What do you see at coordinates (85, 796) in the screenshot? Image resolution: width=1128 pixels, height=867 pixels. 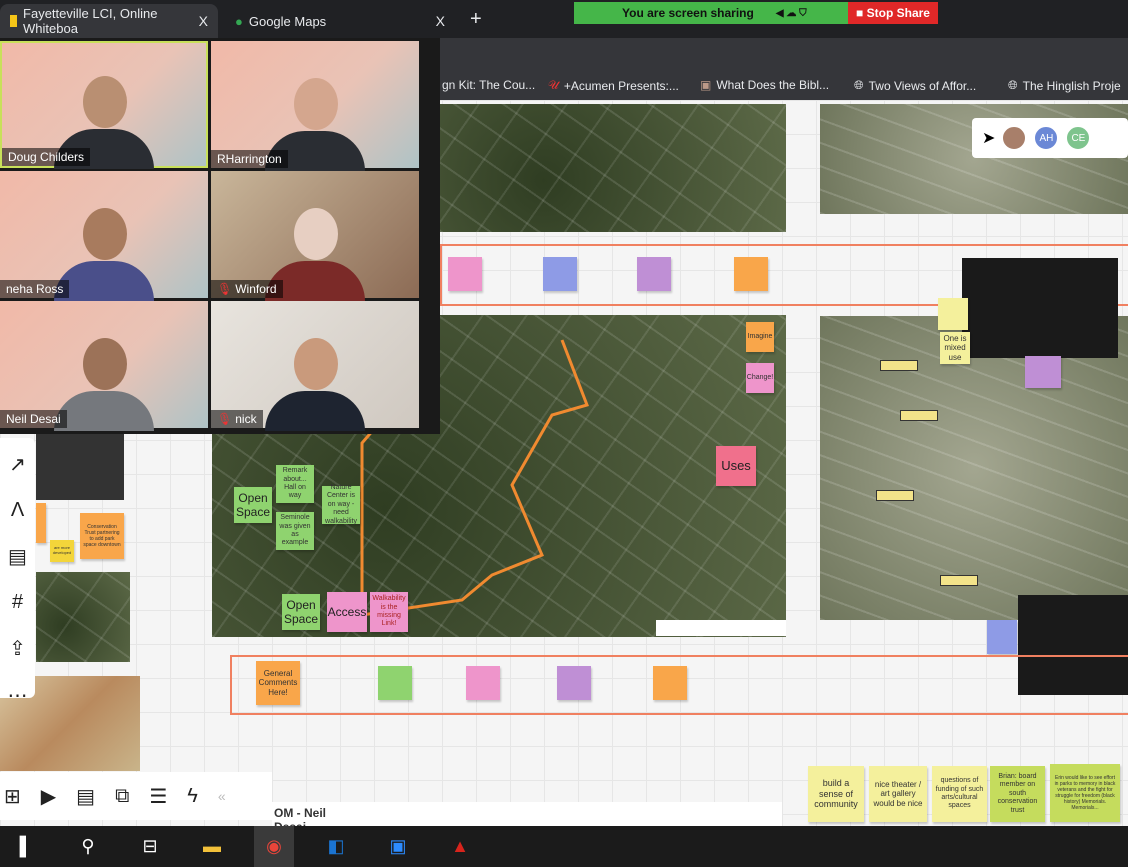 I see `chat-icon: ▤` at bounding box center [85, 796].